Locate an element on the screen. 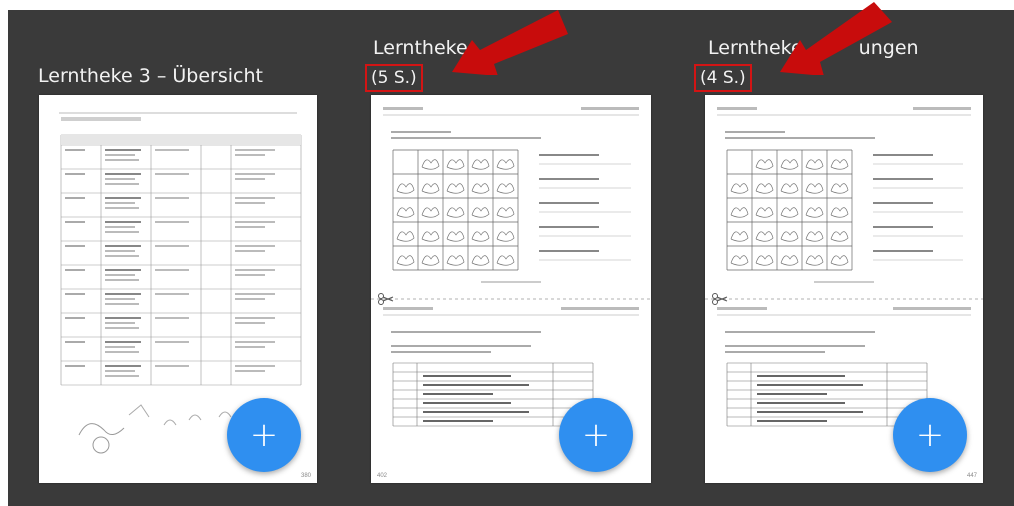 The width and height of the screenshot is (1014, 506). add-button-lerntheke-3: + is located at coordinates (930, 435).